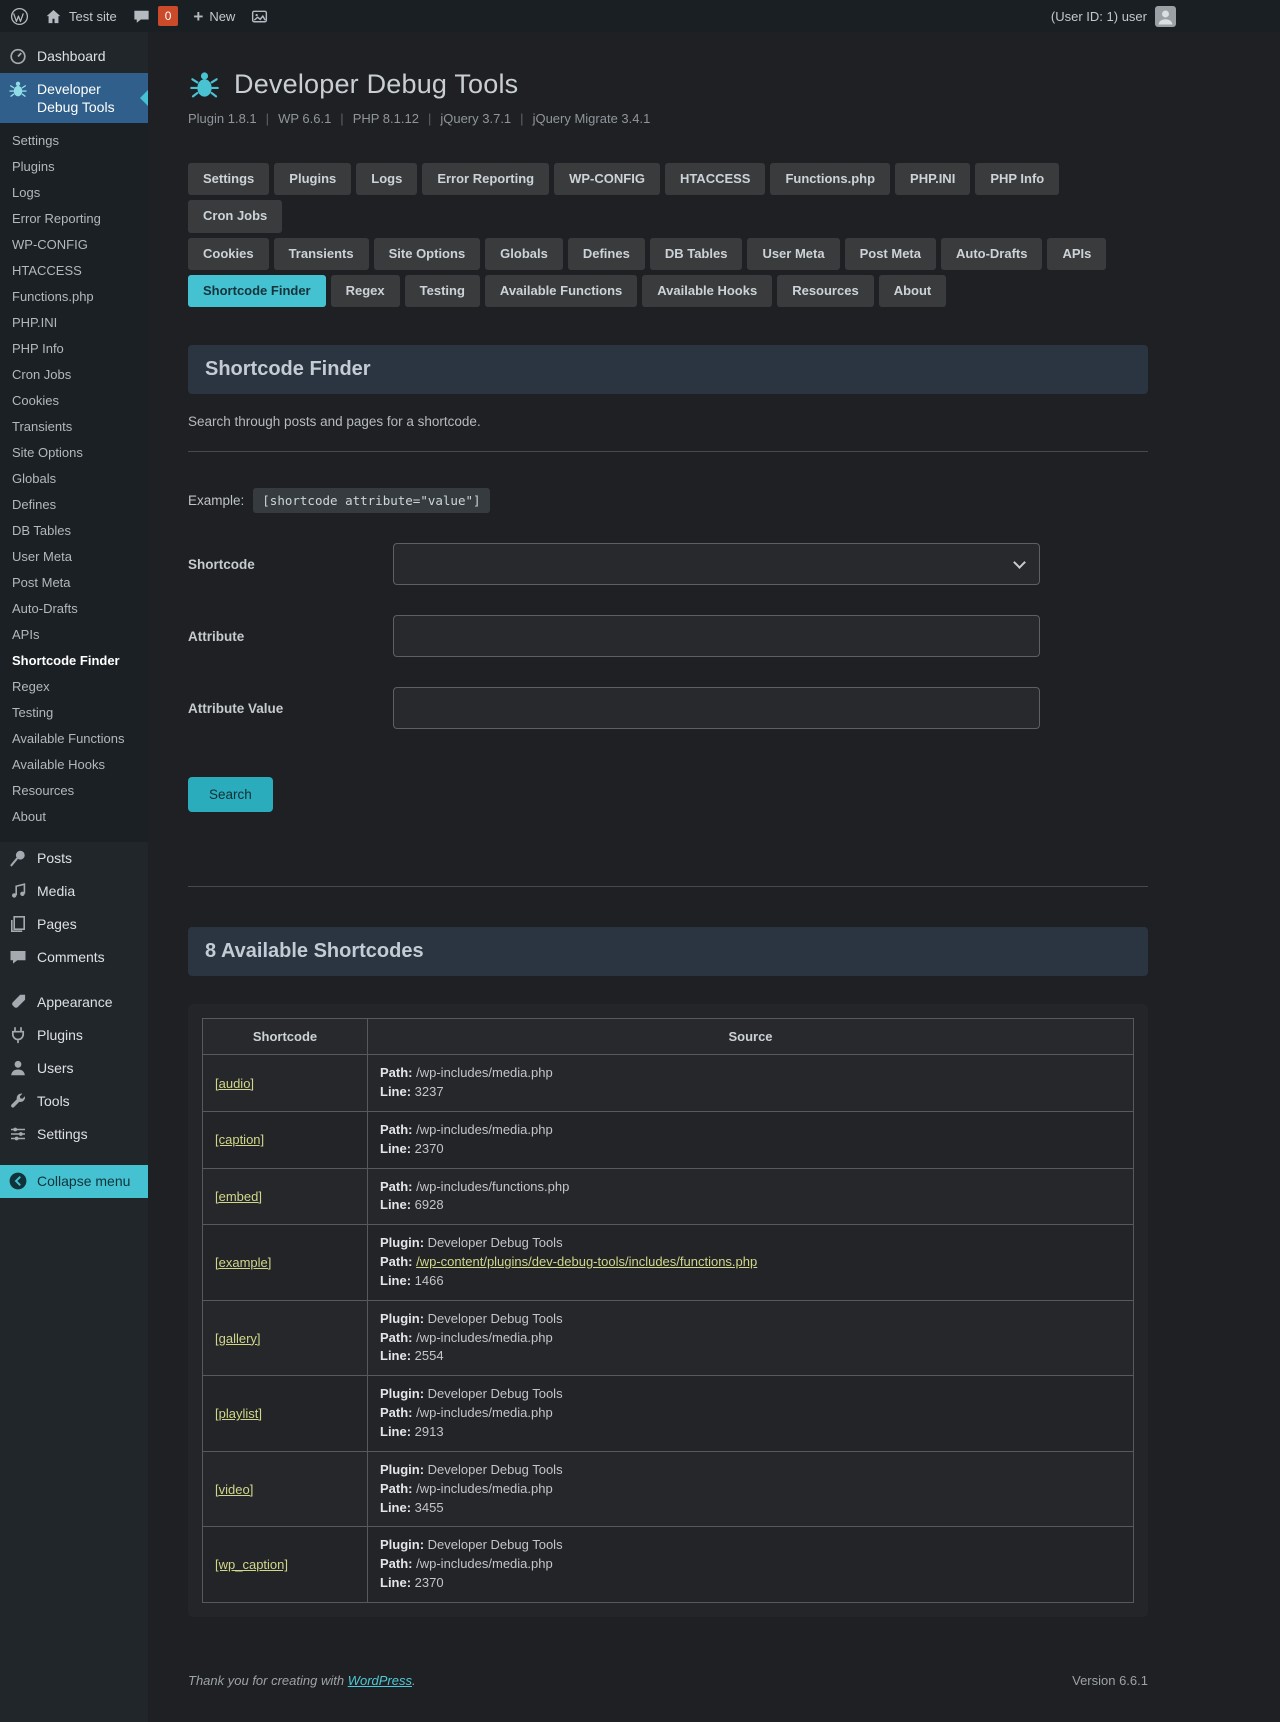 The image size is (1280, 1722). What do you see at coordinates (74, 583) in the screenshot?
I see `submenu-item-post-meta: Post Meta` at bounding box center [74, 583].